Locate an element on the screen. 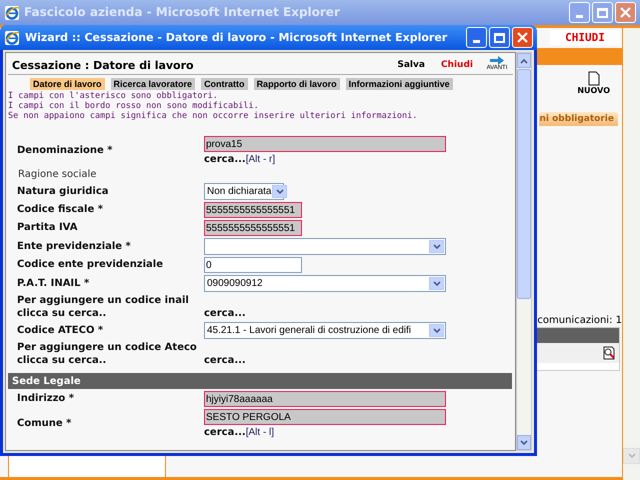  scroll-up-icon is located at coordinates (524, 61).